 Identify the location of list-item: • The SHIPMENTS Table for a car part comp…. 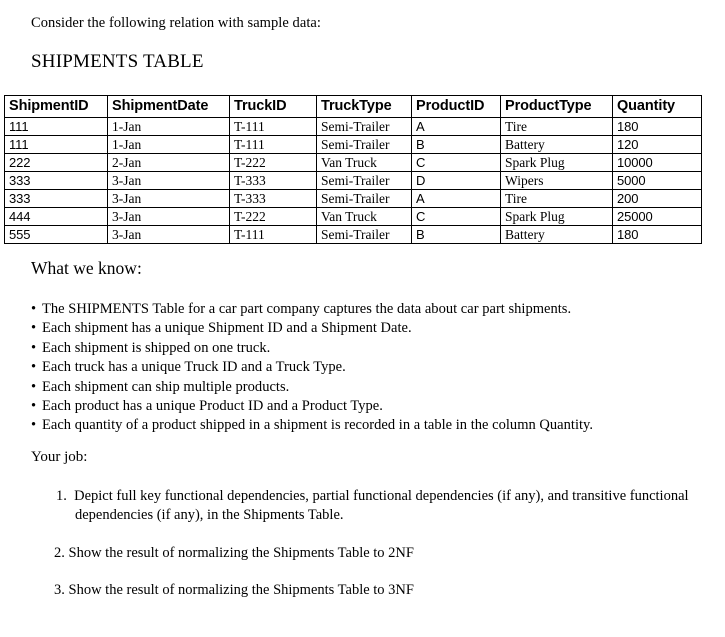
(312, 309).